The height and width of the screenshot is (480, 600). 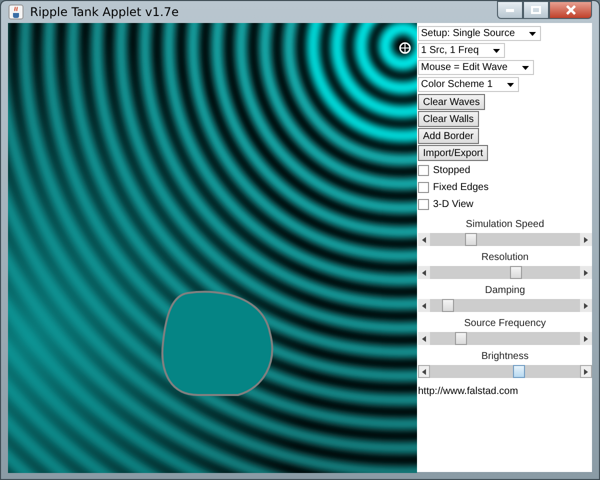 What do you see at coordinates (16, 12) in the screenshot?
I see `cup-icon` at bounding box center [16, 12].